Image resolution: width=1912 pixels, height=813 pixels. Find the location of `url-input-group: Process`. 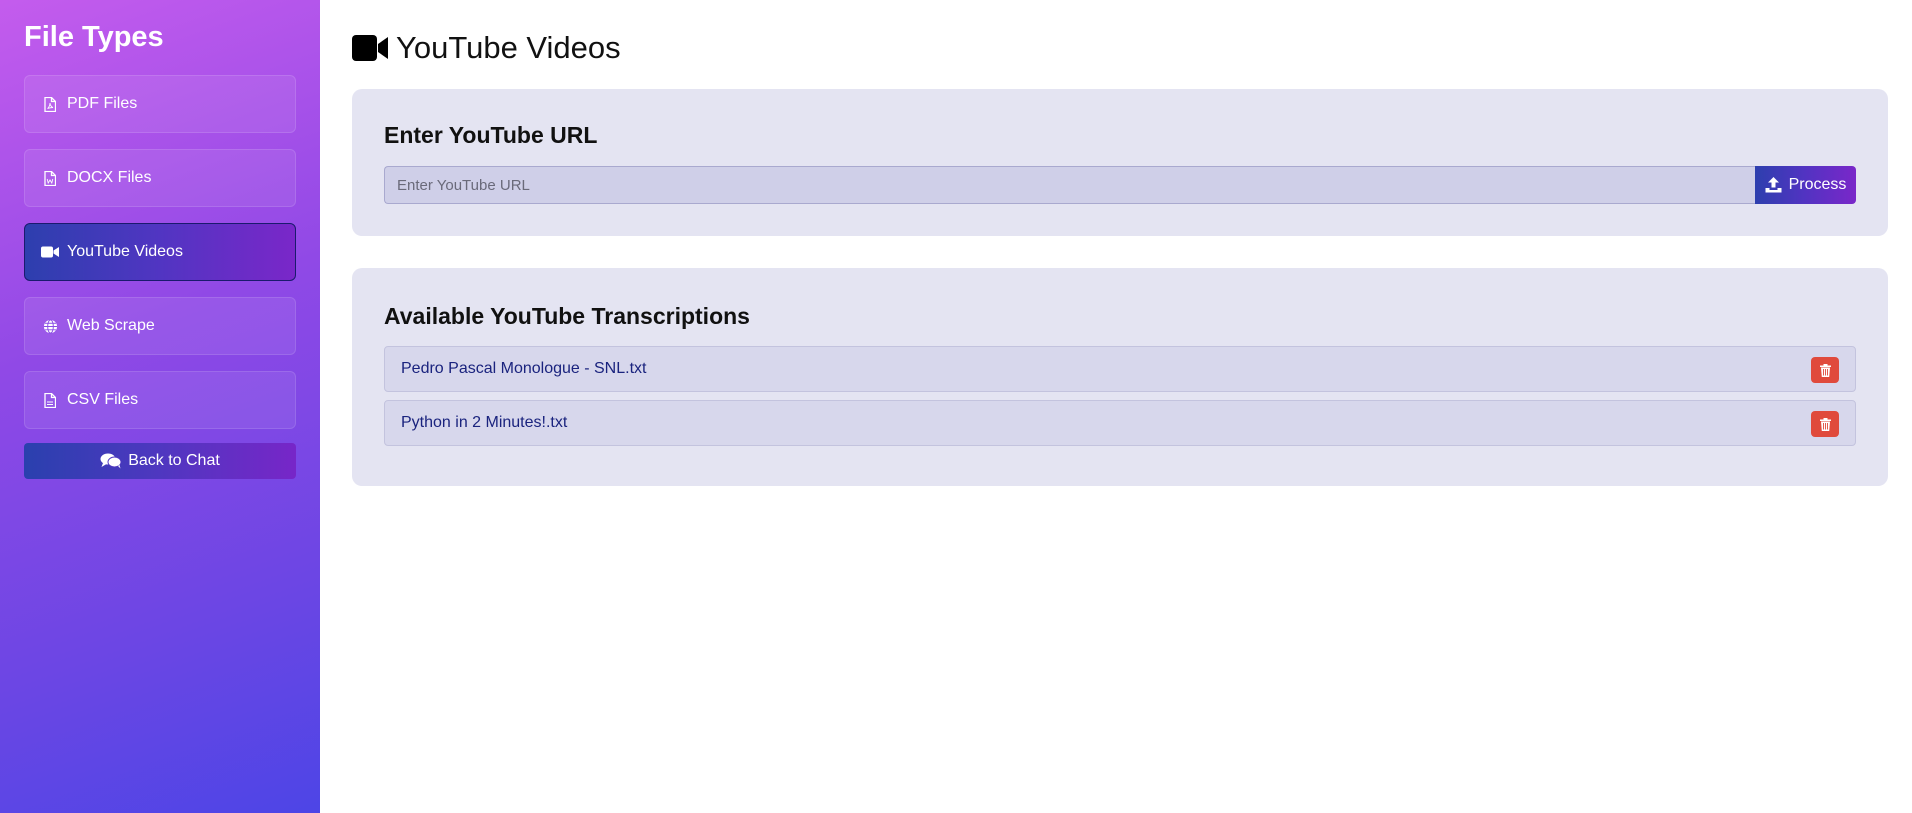

url-input-group: Process is located at coordinates (1120, 185).